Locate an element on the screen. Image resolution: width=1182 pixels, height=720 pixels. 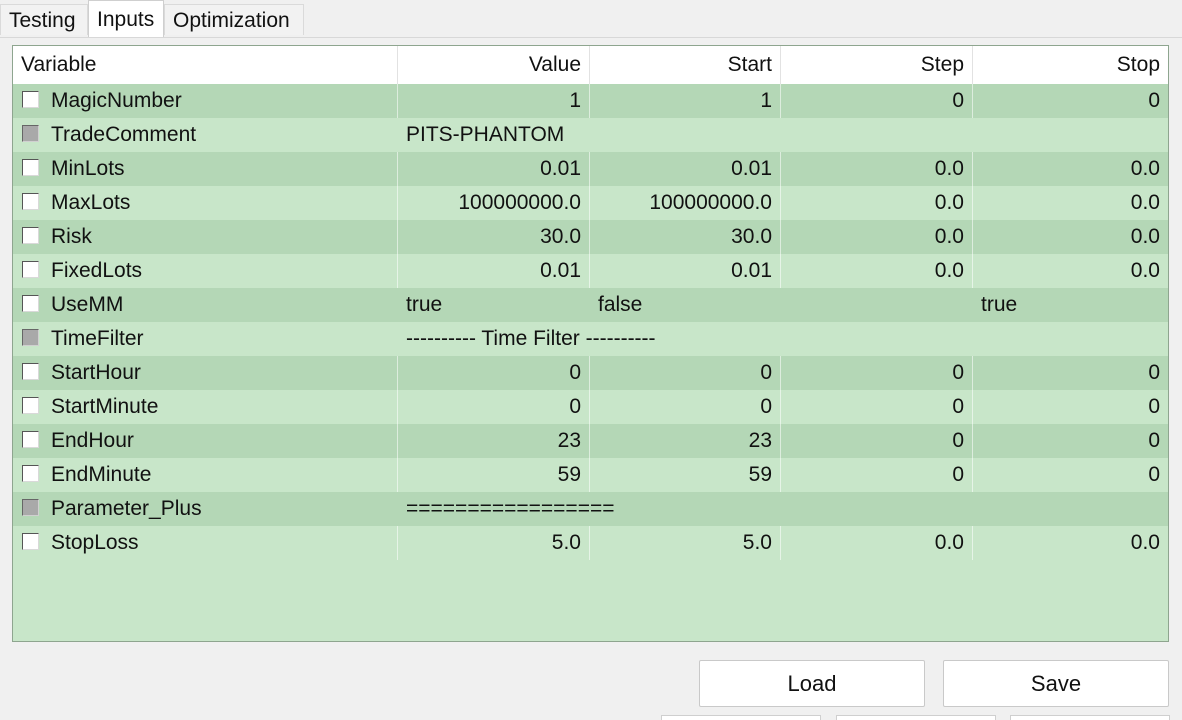
table-row: StopLoss 5.0 5.0 0.0 0.0 is located at coordinates (590, 543).